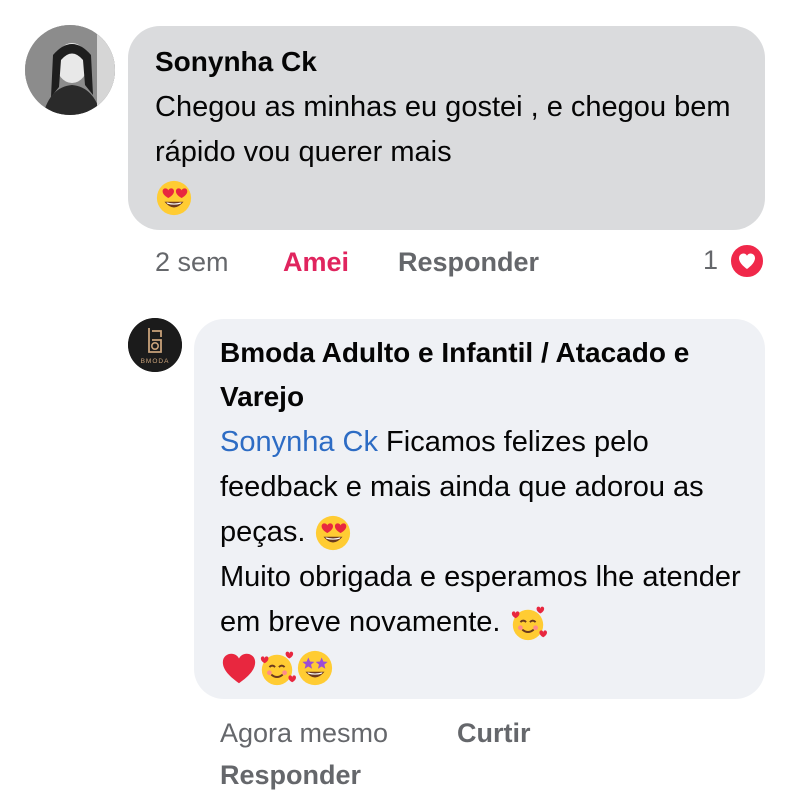 Image resolution: width=791 pixels, height=800 pixels. Describe the element at coordinates (710, 260) in the screenshot. I see `reaction-count: 1` at that location.